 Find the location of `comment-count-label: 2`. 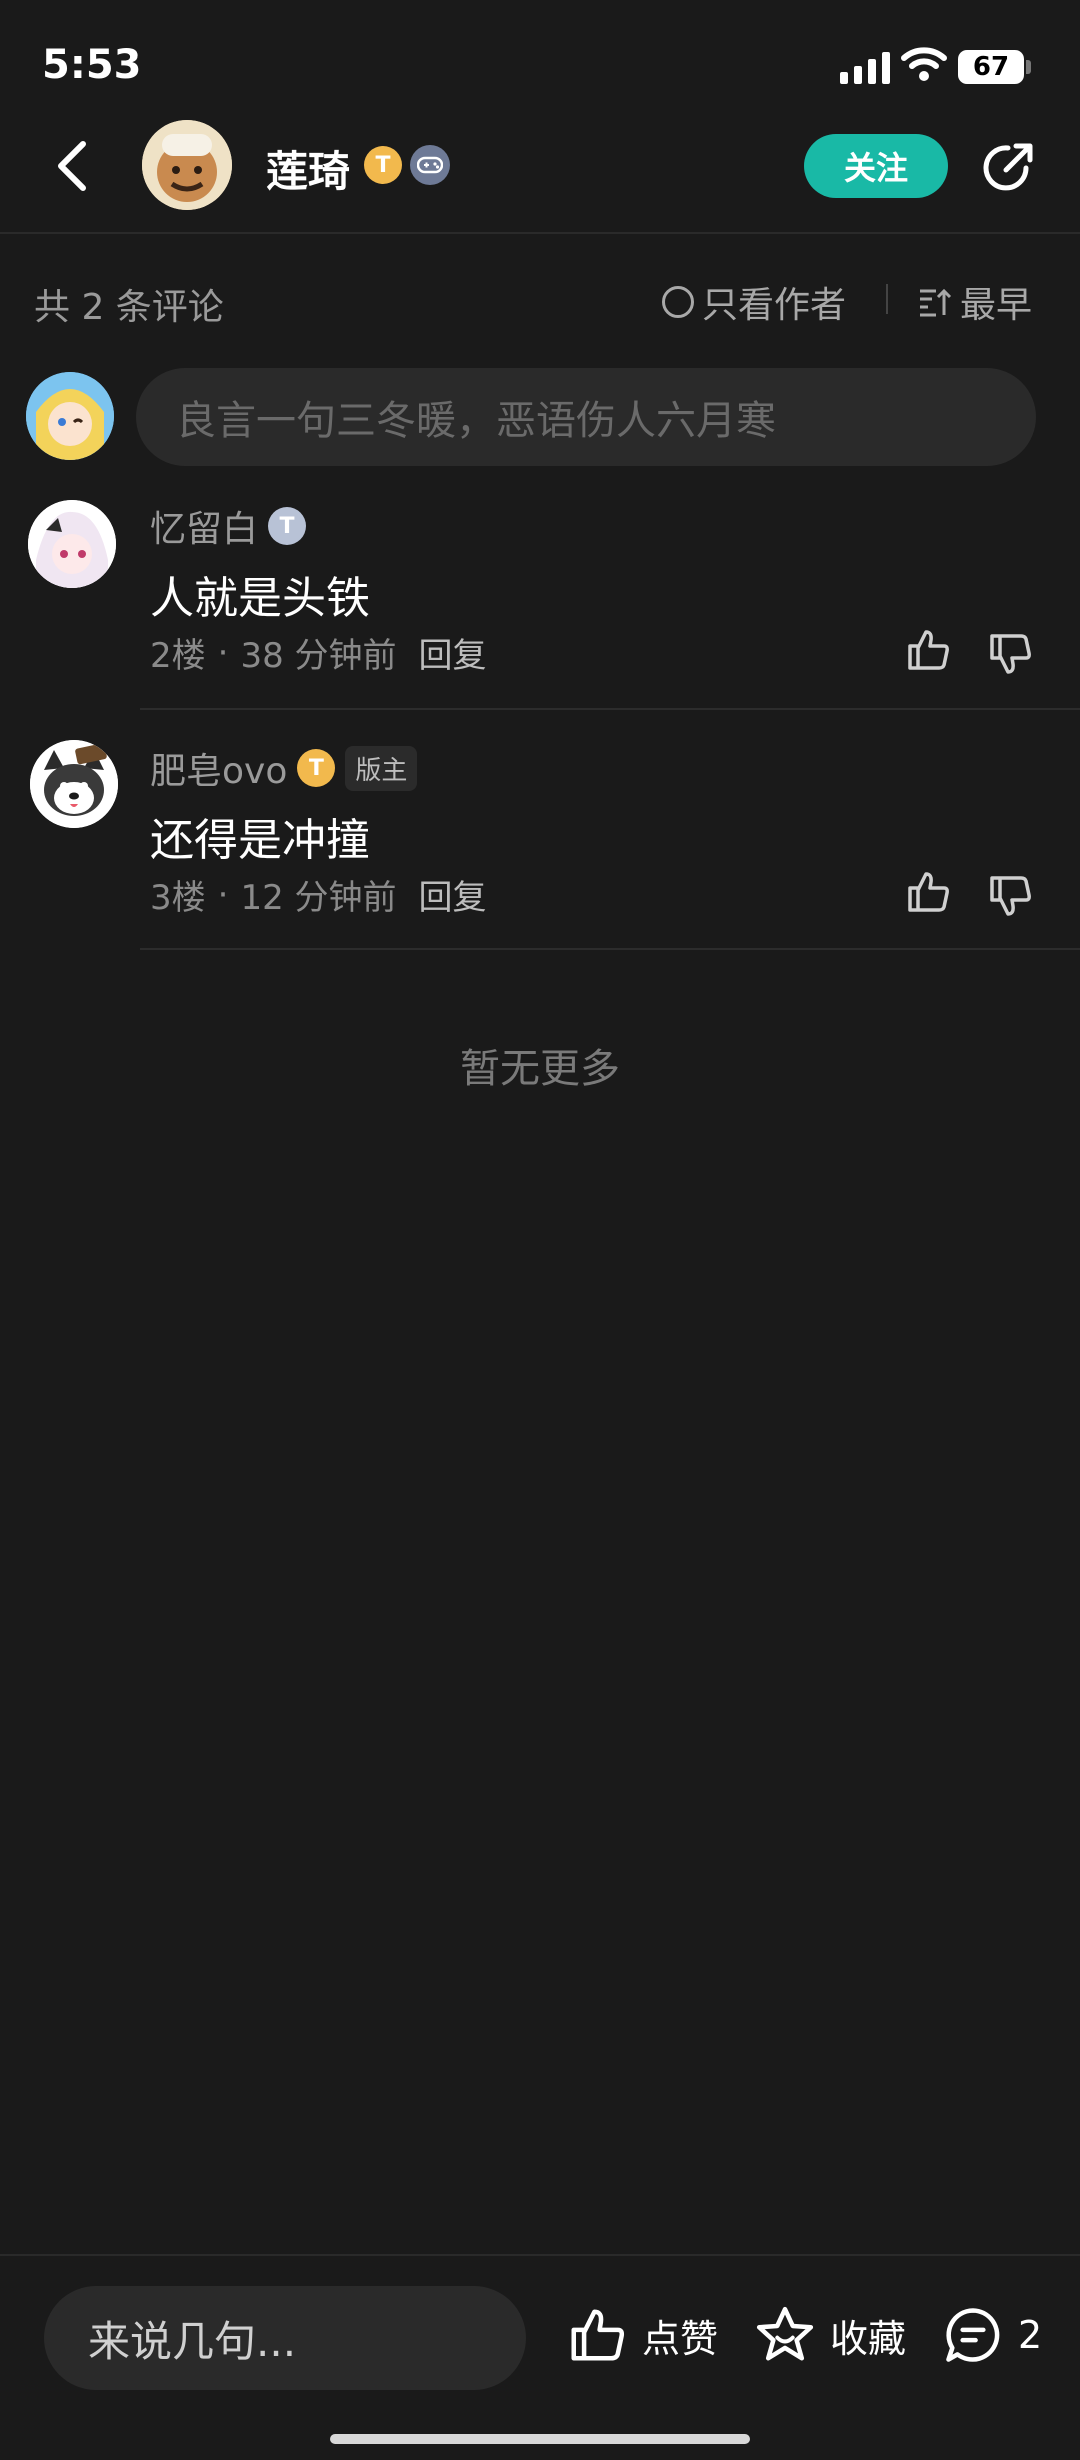

comment-count-label: 2 is located at coordinates (1030, 2335).